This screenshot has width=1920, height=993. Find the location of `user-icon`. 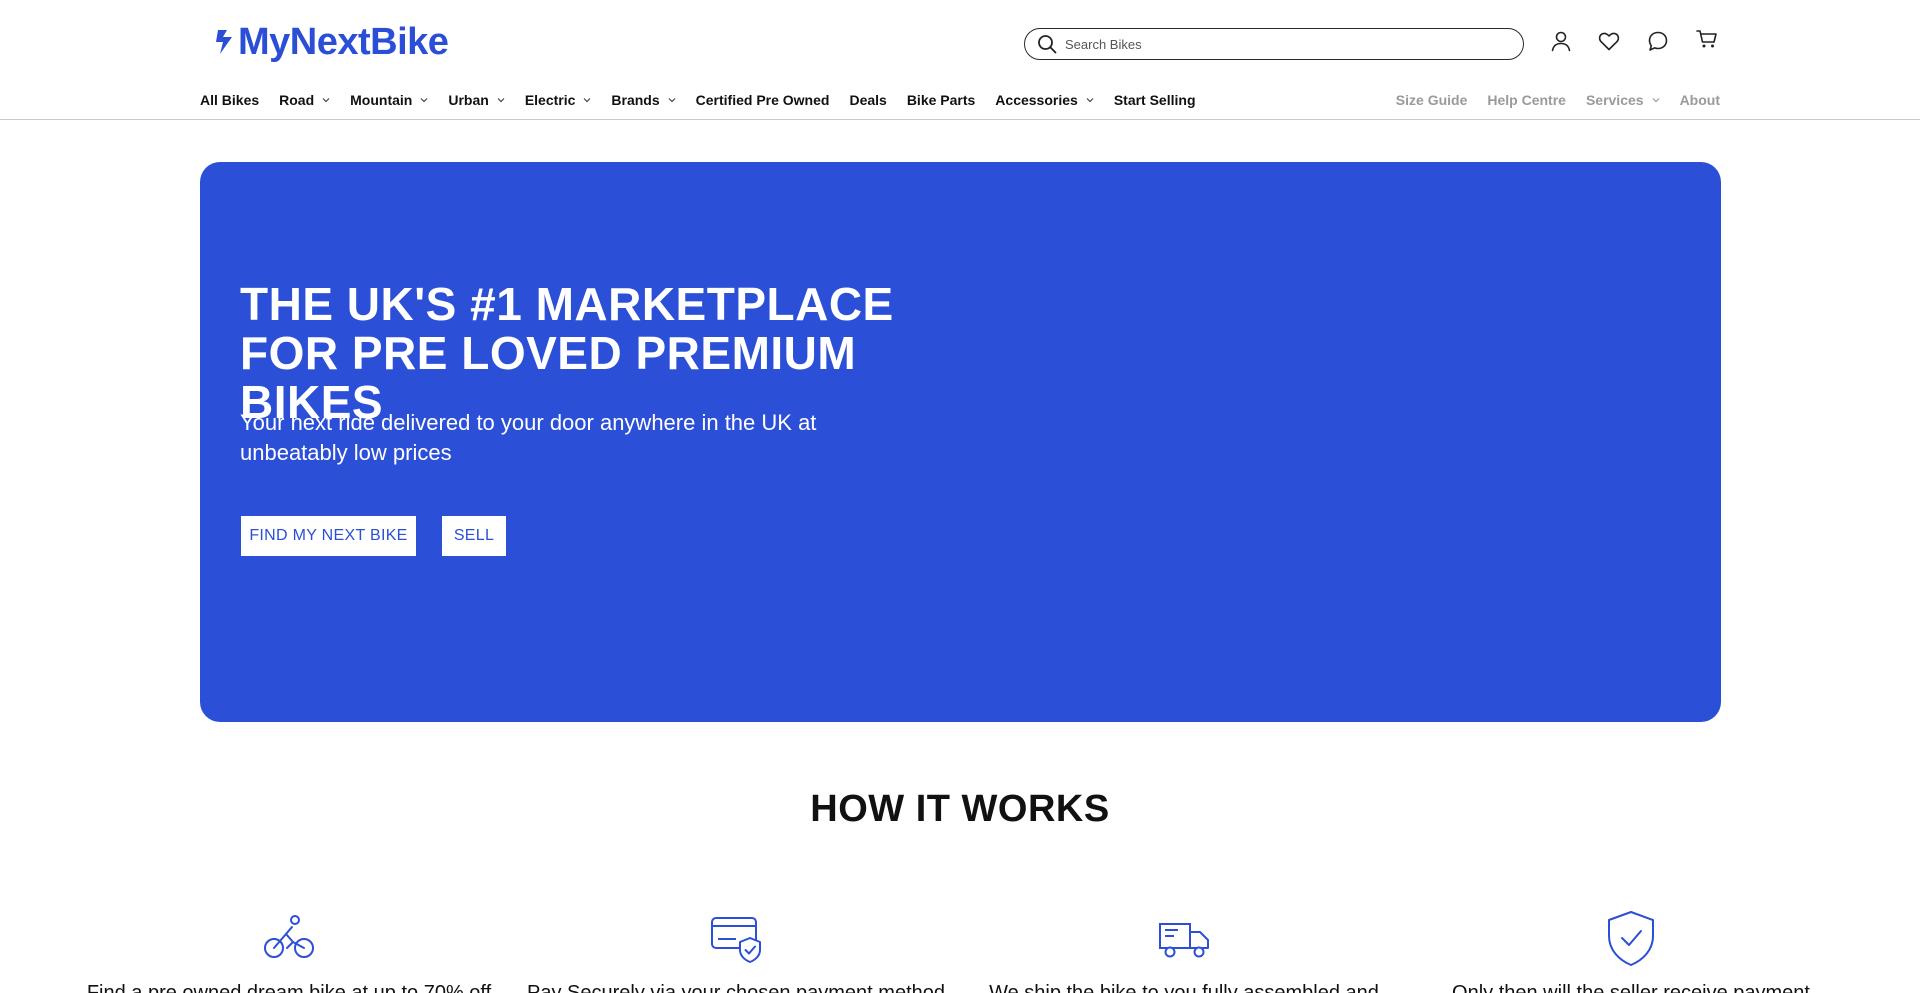

user-icon is located at coordinates (1561, 41).